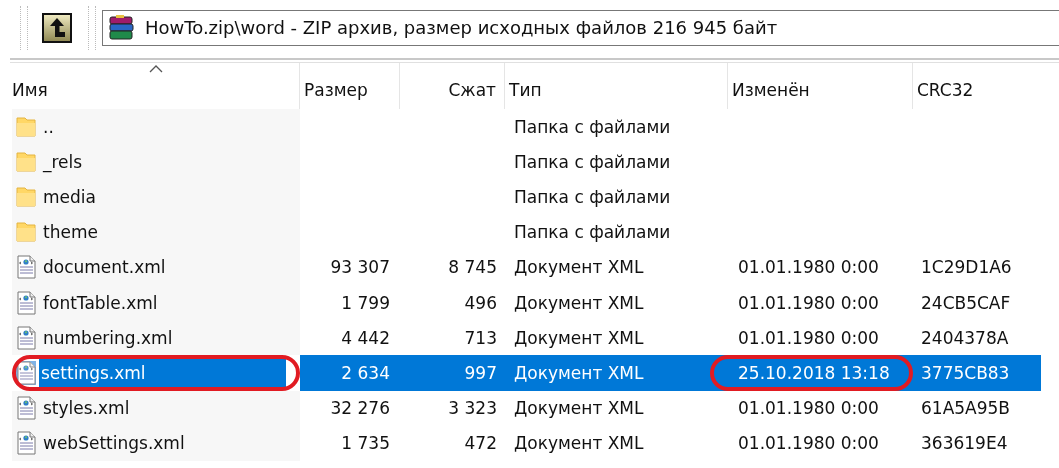 The image size is (1059, 468). I want to click on crc-cell: 2404378A, so click(965, 337).